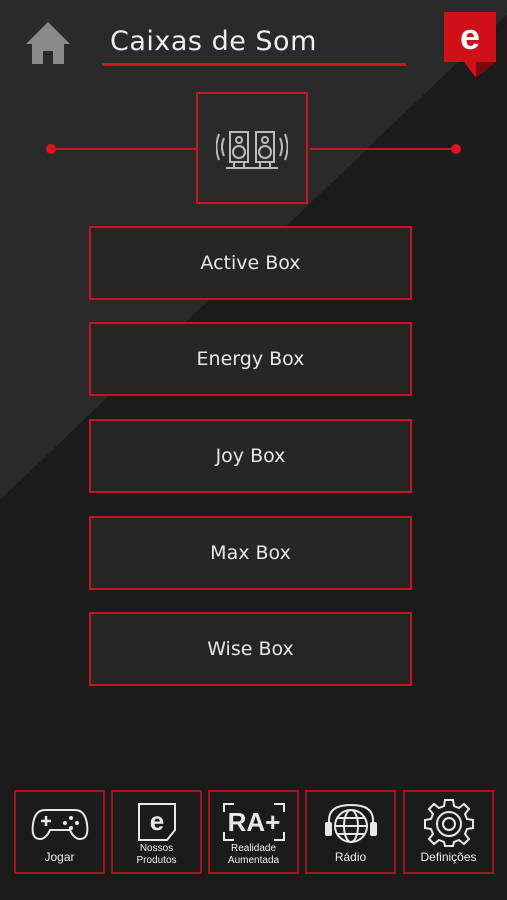 The width and height of the screenshot is (507, 900). Describe the element at coordinates (383, 149) in the screenshot. I see `connector-line-right` at that location.